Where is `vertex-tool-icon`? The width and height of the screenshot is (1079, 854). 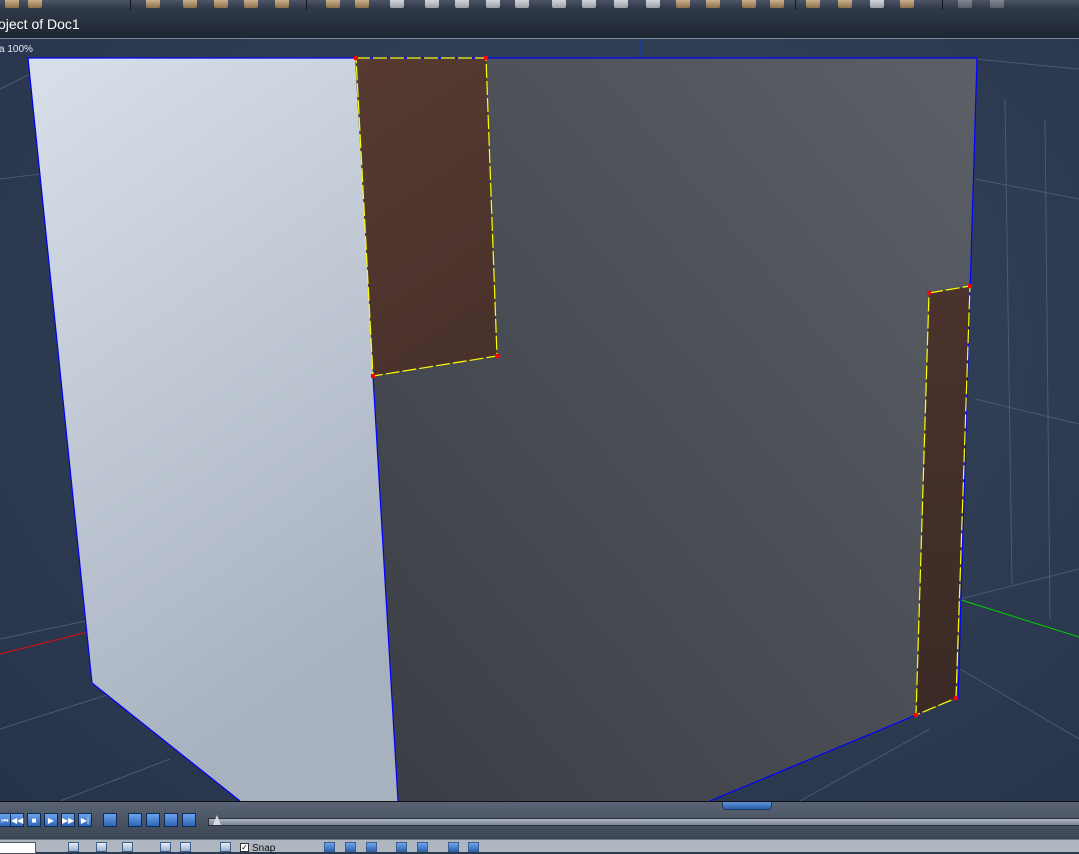 vertex-tool-icon is located at coordinates (397, 4).